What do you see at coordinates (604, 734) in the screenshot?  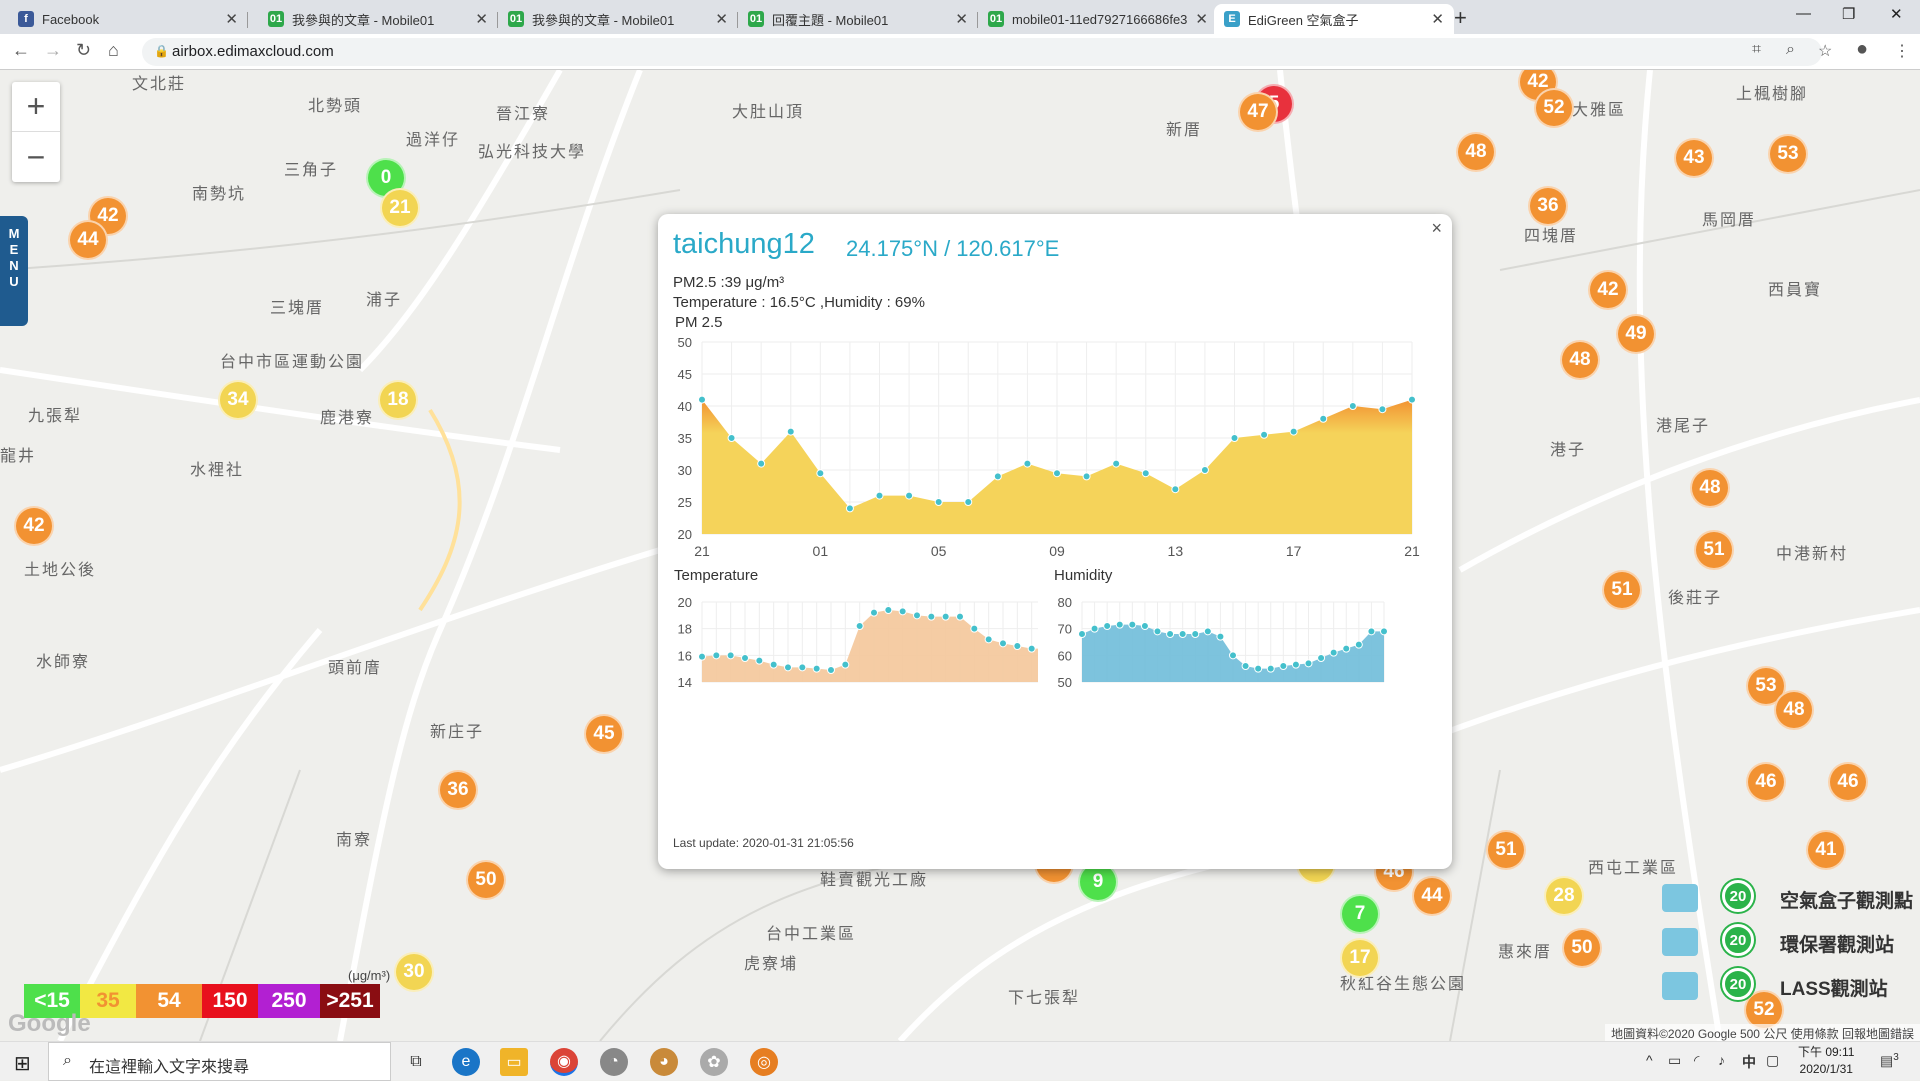 I see `airbox-marker: 45` at bounding box center [604, 734].